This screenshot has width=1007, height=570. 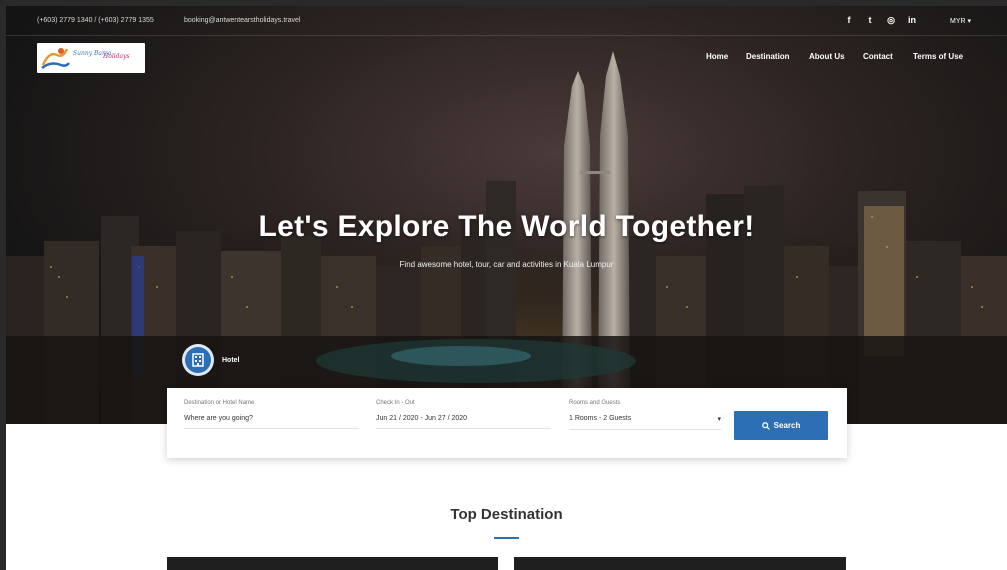 I want to click on email-address: booking@antwentearstholidays.travel, so click(x=242, y=20).